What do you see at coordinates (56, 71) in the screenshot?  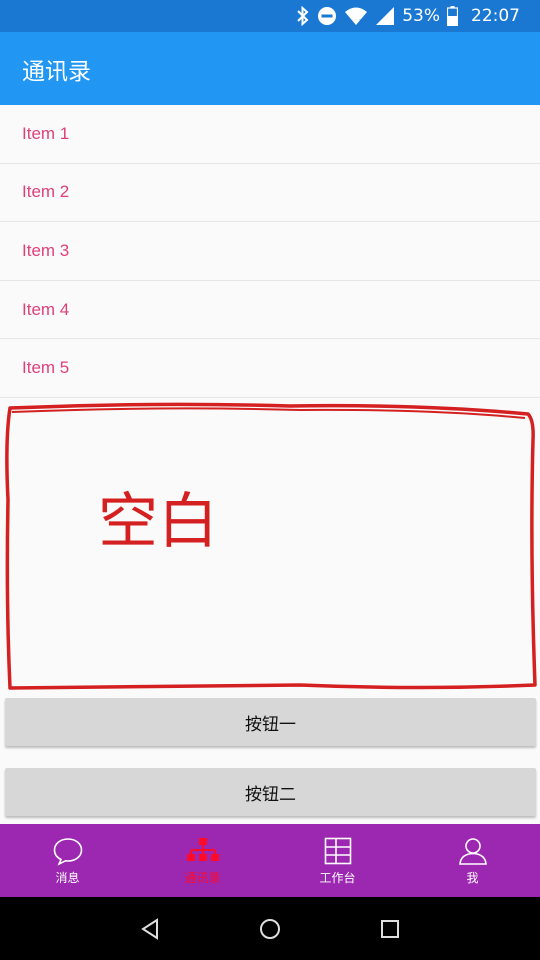 I see `page-title: 通讯录` at bounding box center [56, 71].